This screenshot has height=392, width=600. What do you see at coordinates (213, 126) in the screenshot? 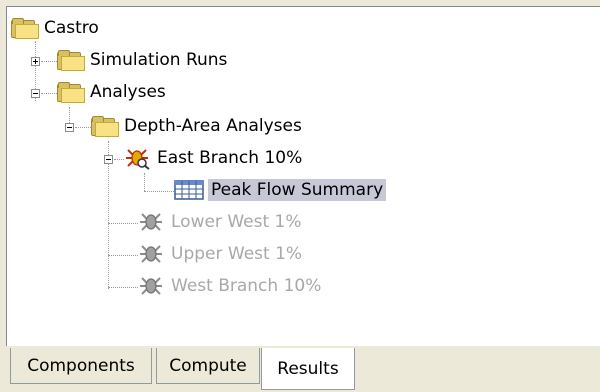
I see `tree-node-label: Depth-Area Analyses` at bounding box center [213, 126].